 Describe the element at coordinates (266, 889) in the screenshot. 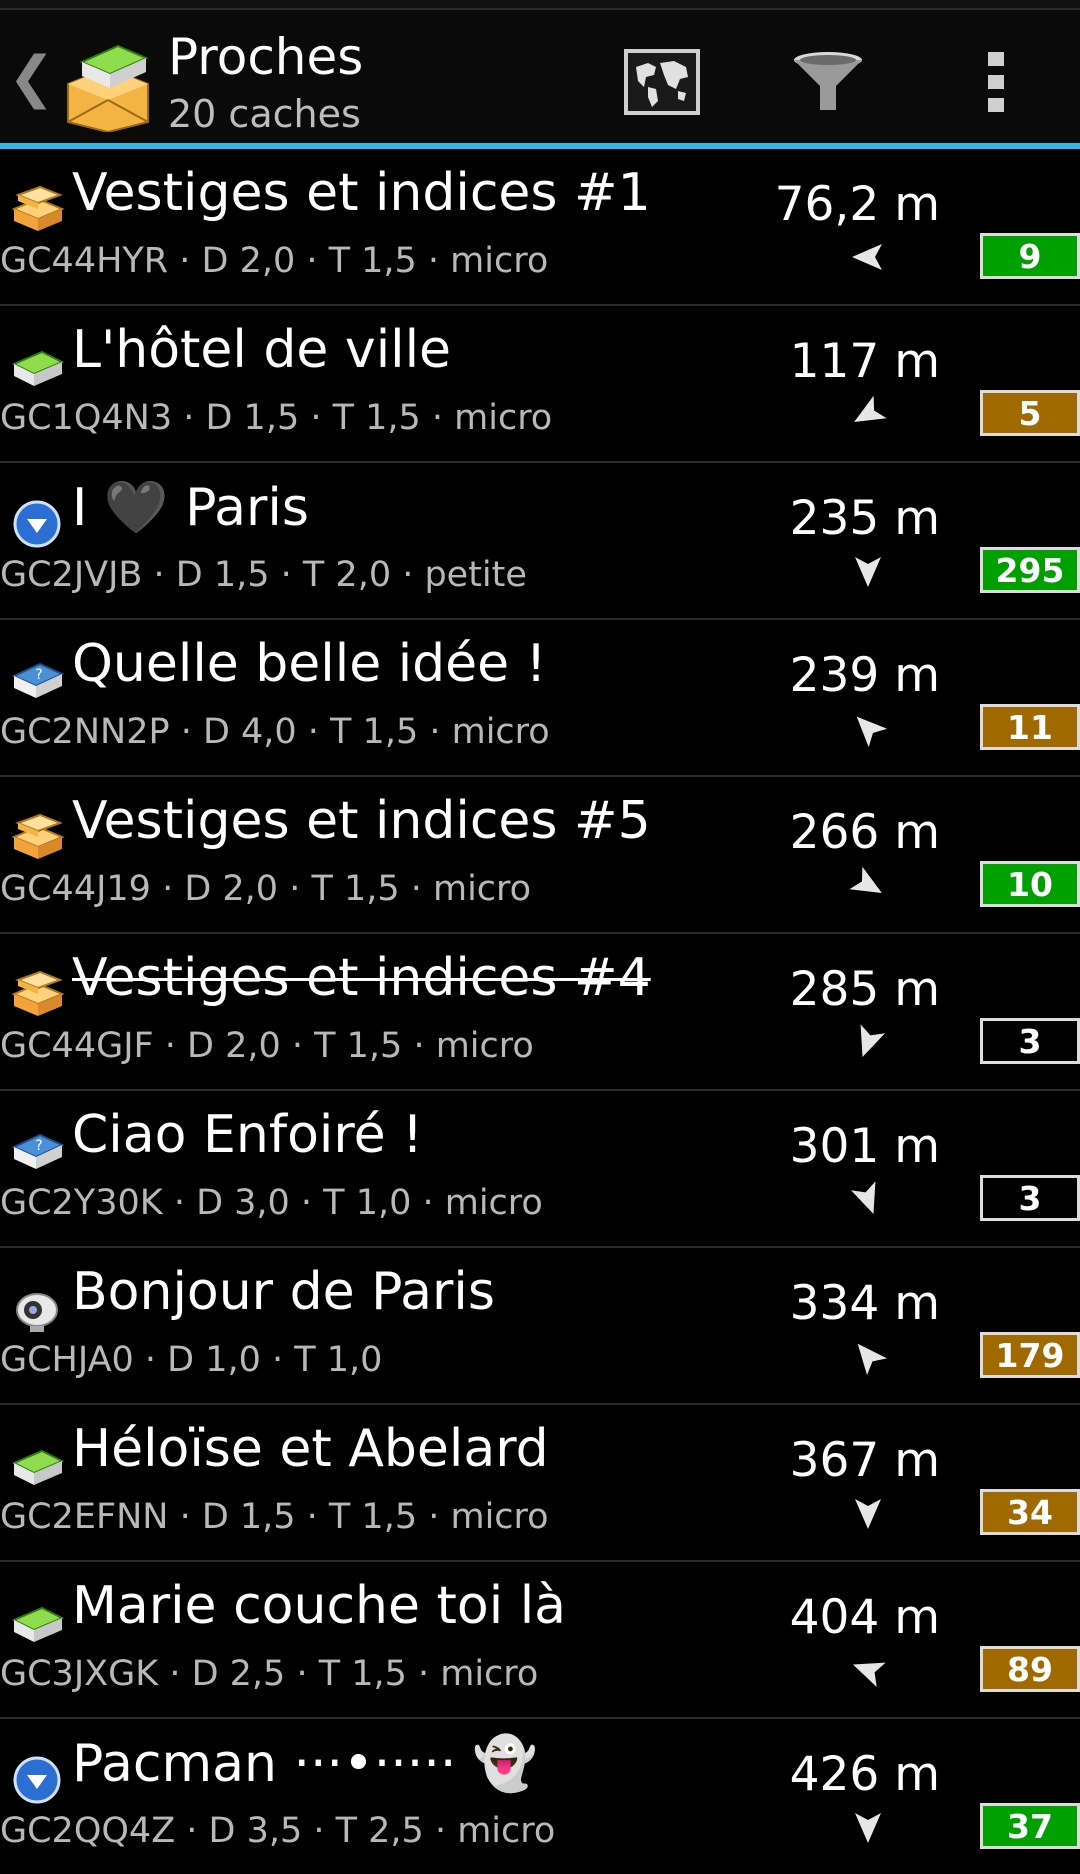

I see `cache-details: GC44J19 · D 2,0 · T 1,5 · micro` at that location.